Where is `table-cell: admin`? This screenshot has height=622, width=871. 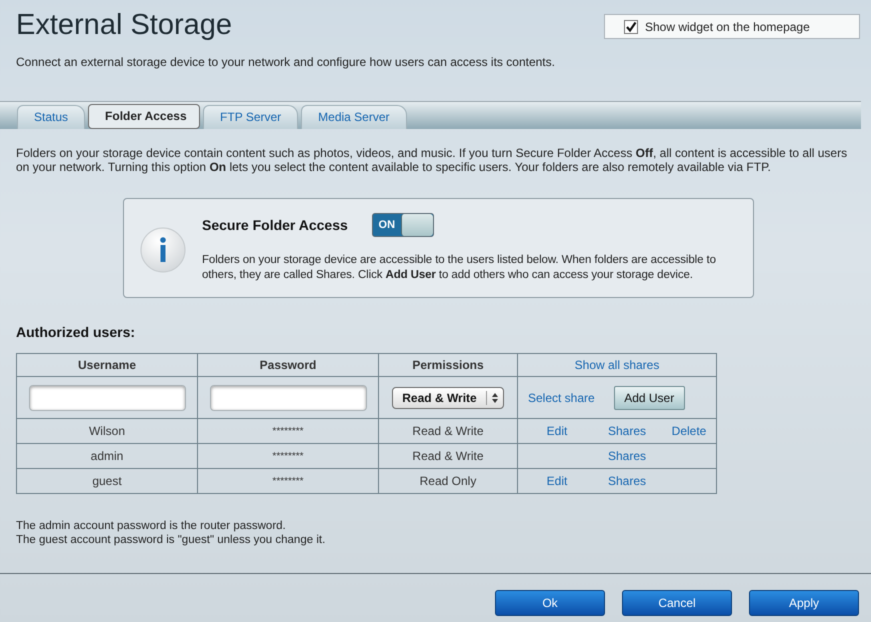
table-cell: admin is located at coordinates (107, 456).